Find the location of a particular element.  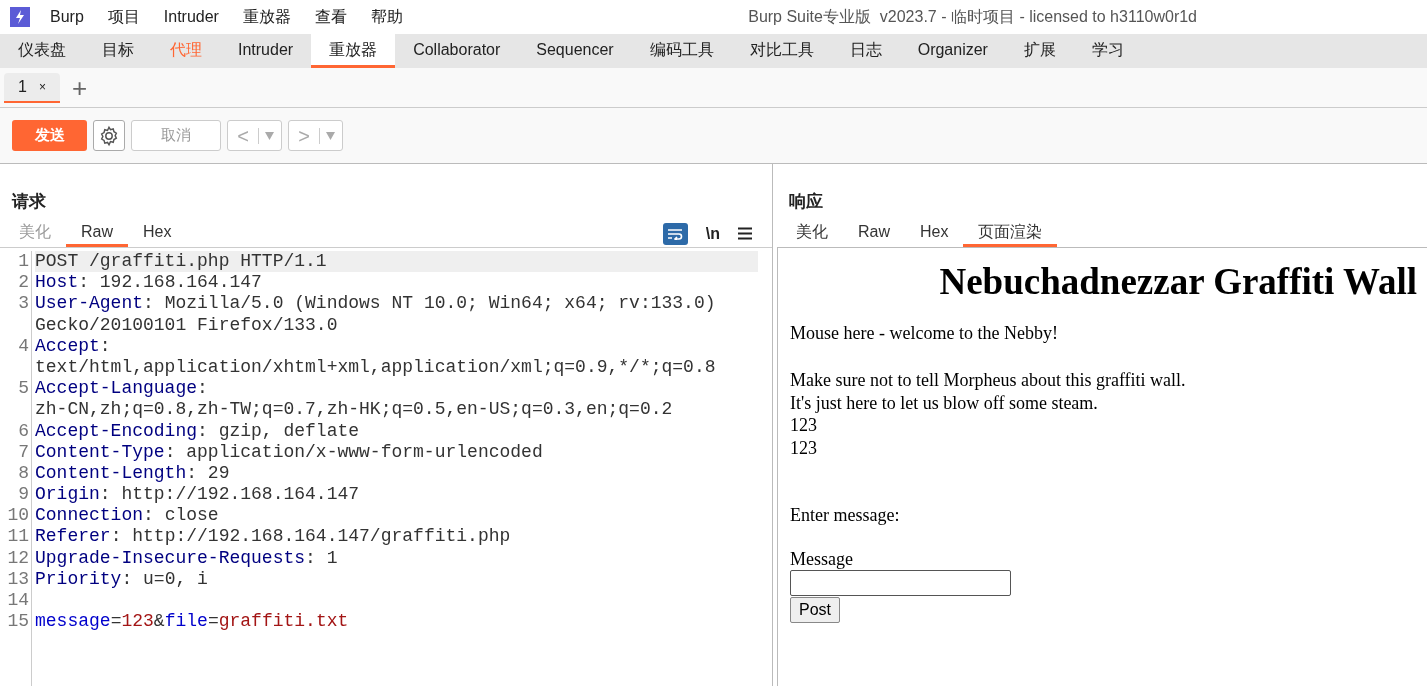

menu-item: Intruder is located at coordinates (191, 17).